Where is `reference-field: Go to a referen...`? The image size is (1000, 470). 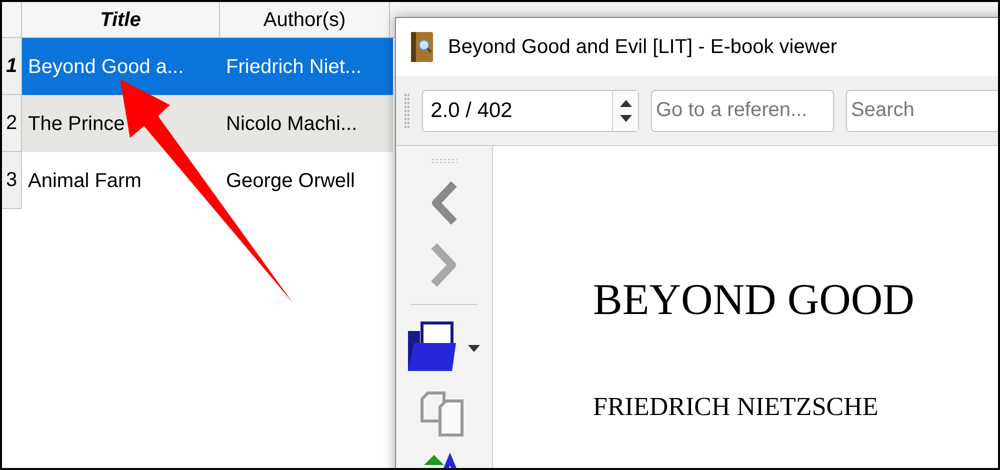 reference-field: Go to a referen... is located at coordinates (742, 111).